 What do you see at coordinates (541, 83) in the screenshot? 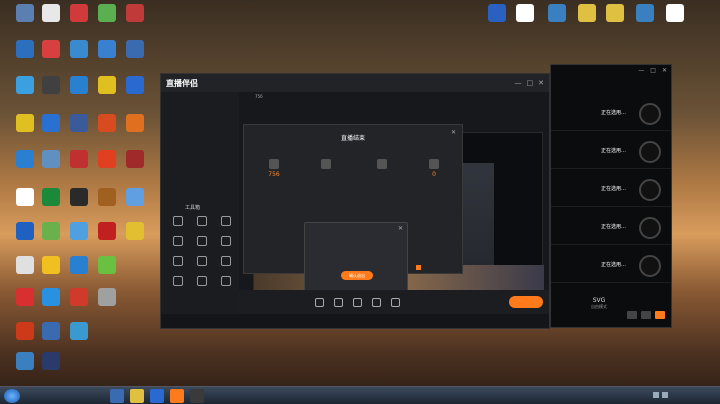
I see `close-icon: ✕` at bounding box center [541, 83].